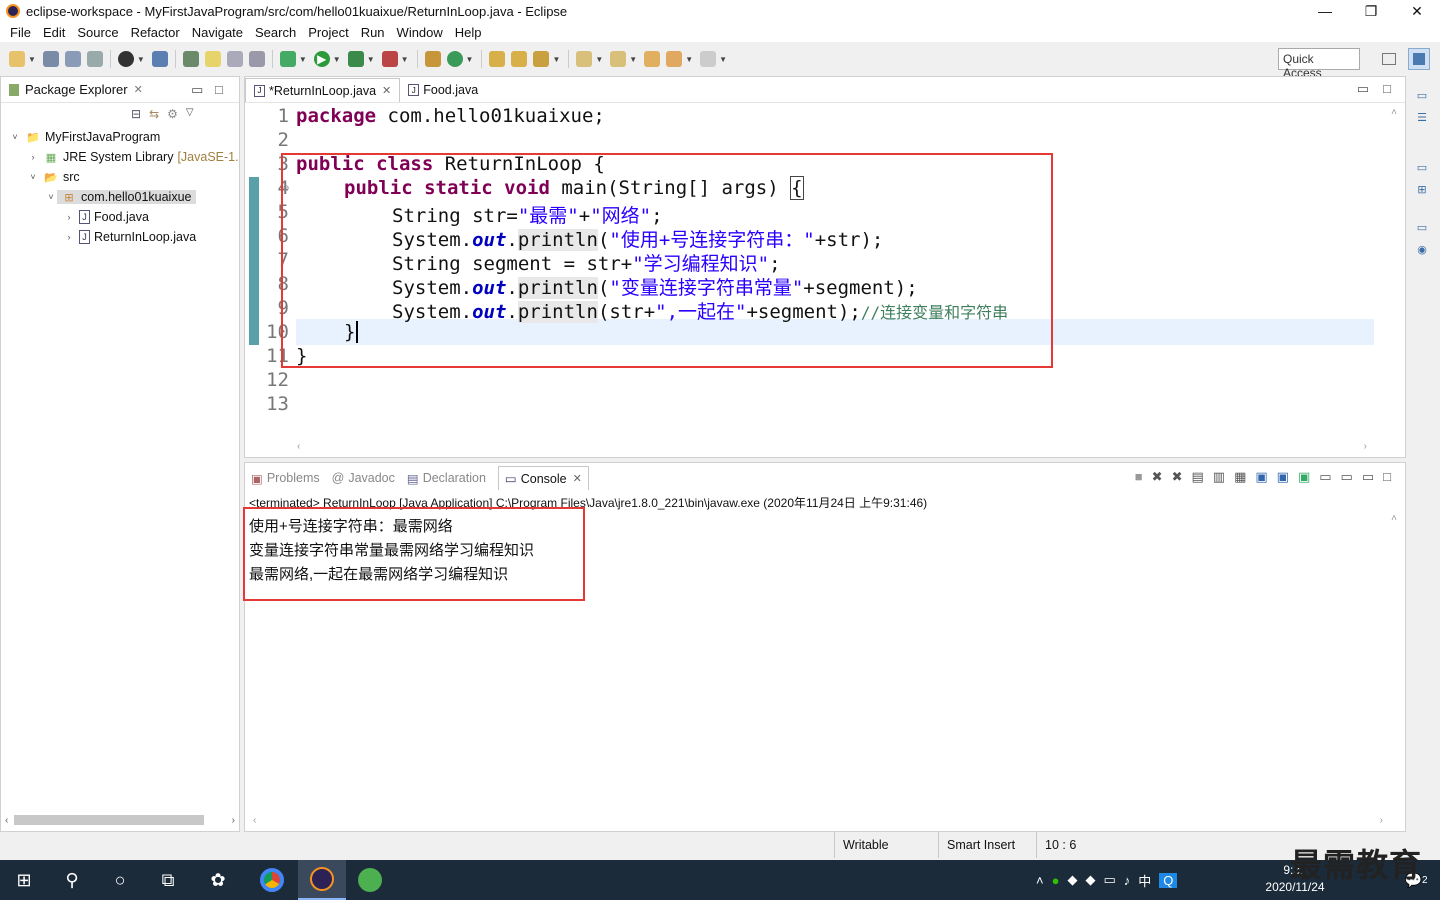 The height and width of the screenshot is (900, 1440). Describe the element at coordinates (190, 59) in the screenshot. I see `toggle-mark-icon` at that location.